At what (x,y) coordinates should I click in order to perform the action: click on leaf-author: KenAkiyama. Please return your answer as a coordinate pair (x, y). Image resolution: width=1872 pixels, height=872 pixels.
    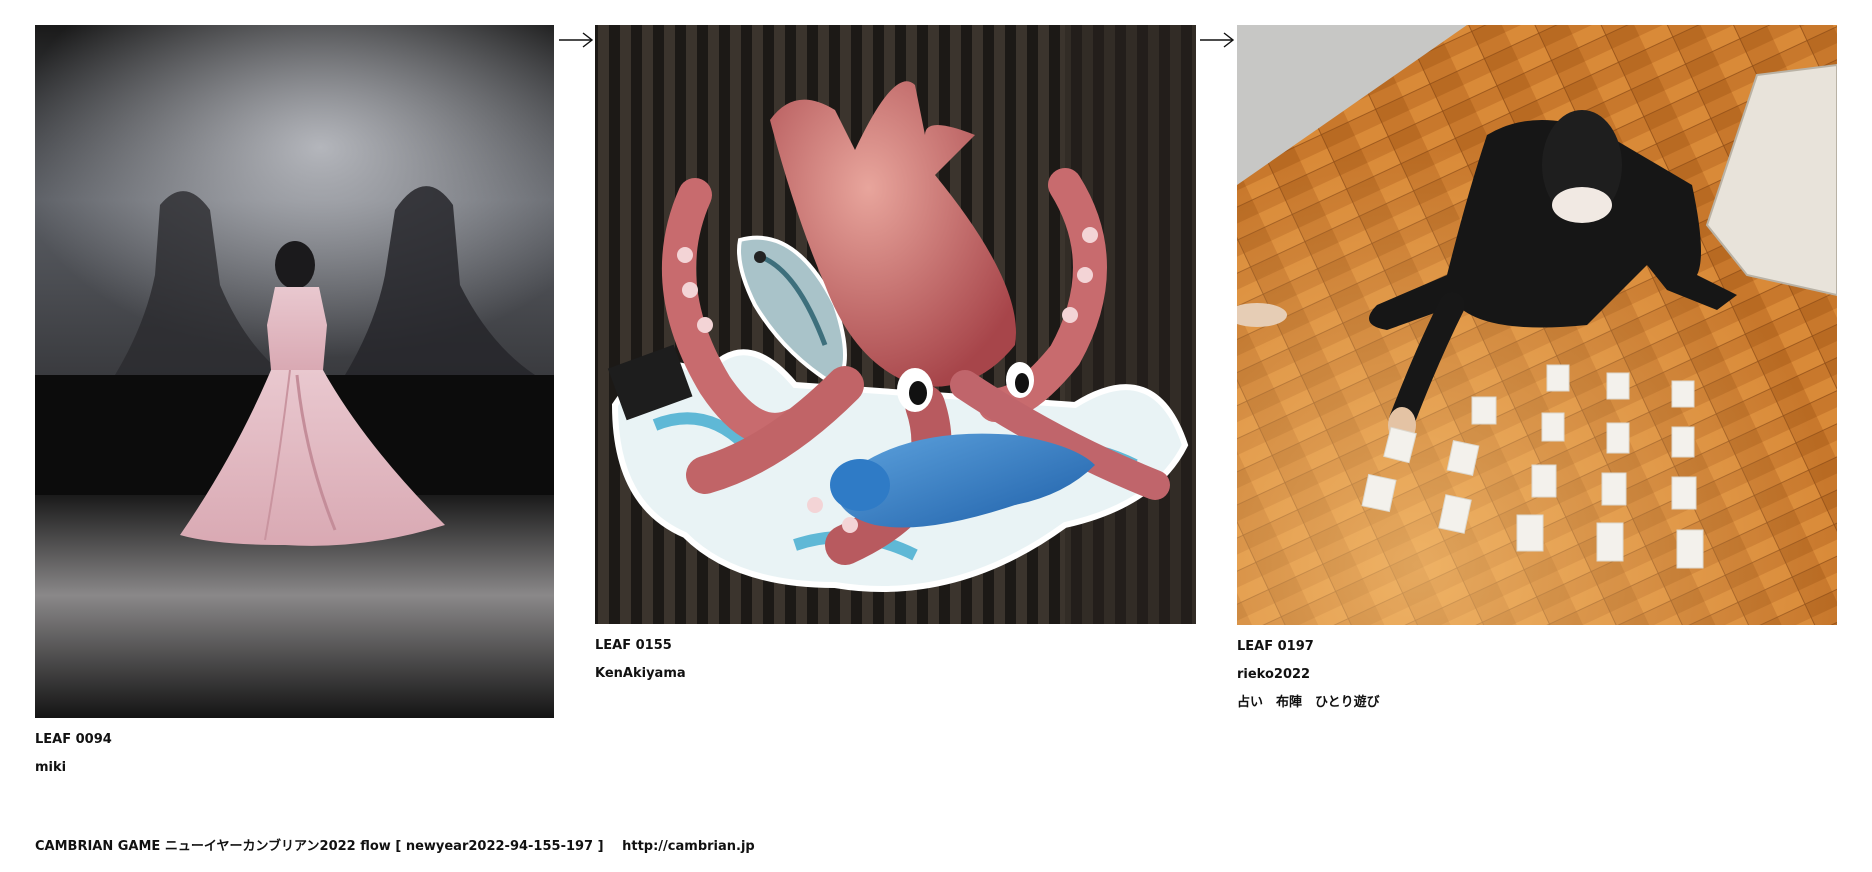
    Looking at the image, I should click on (895, 674).